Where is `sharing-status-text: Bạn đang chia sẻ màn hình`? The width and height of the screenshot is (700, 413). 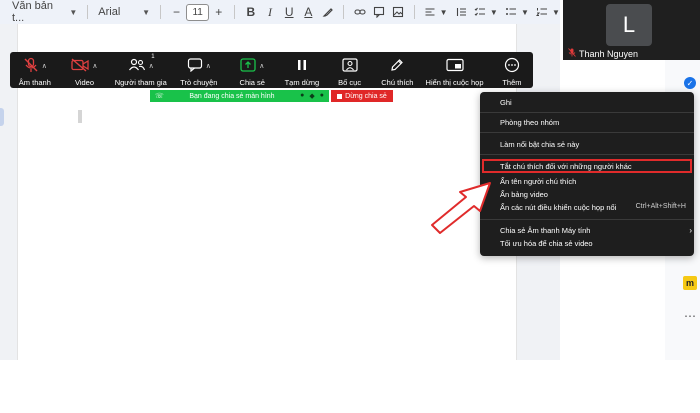 sharing-status-text: Bạn đang chia sẻ màn hình is located at coordinates (232, 96).